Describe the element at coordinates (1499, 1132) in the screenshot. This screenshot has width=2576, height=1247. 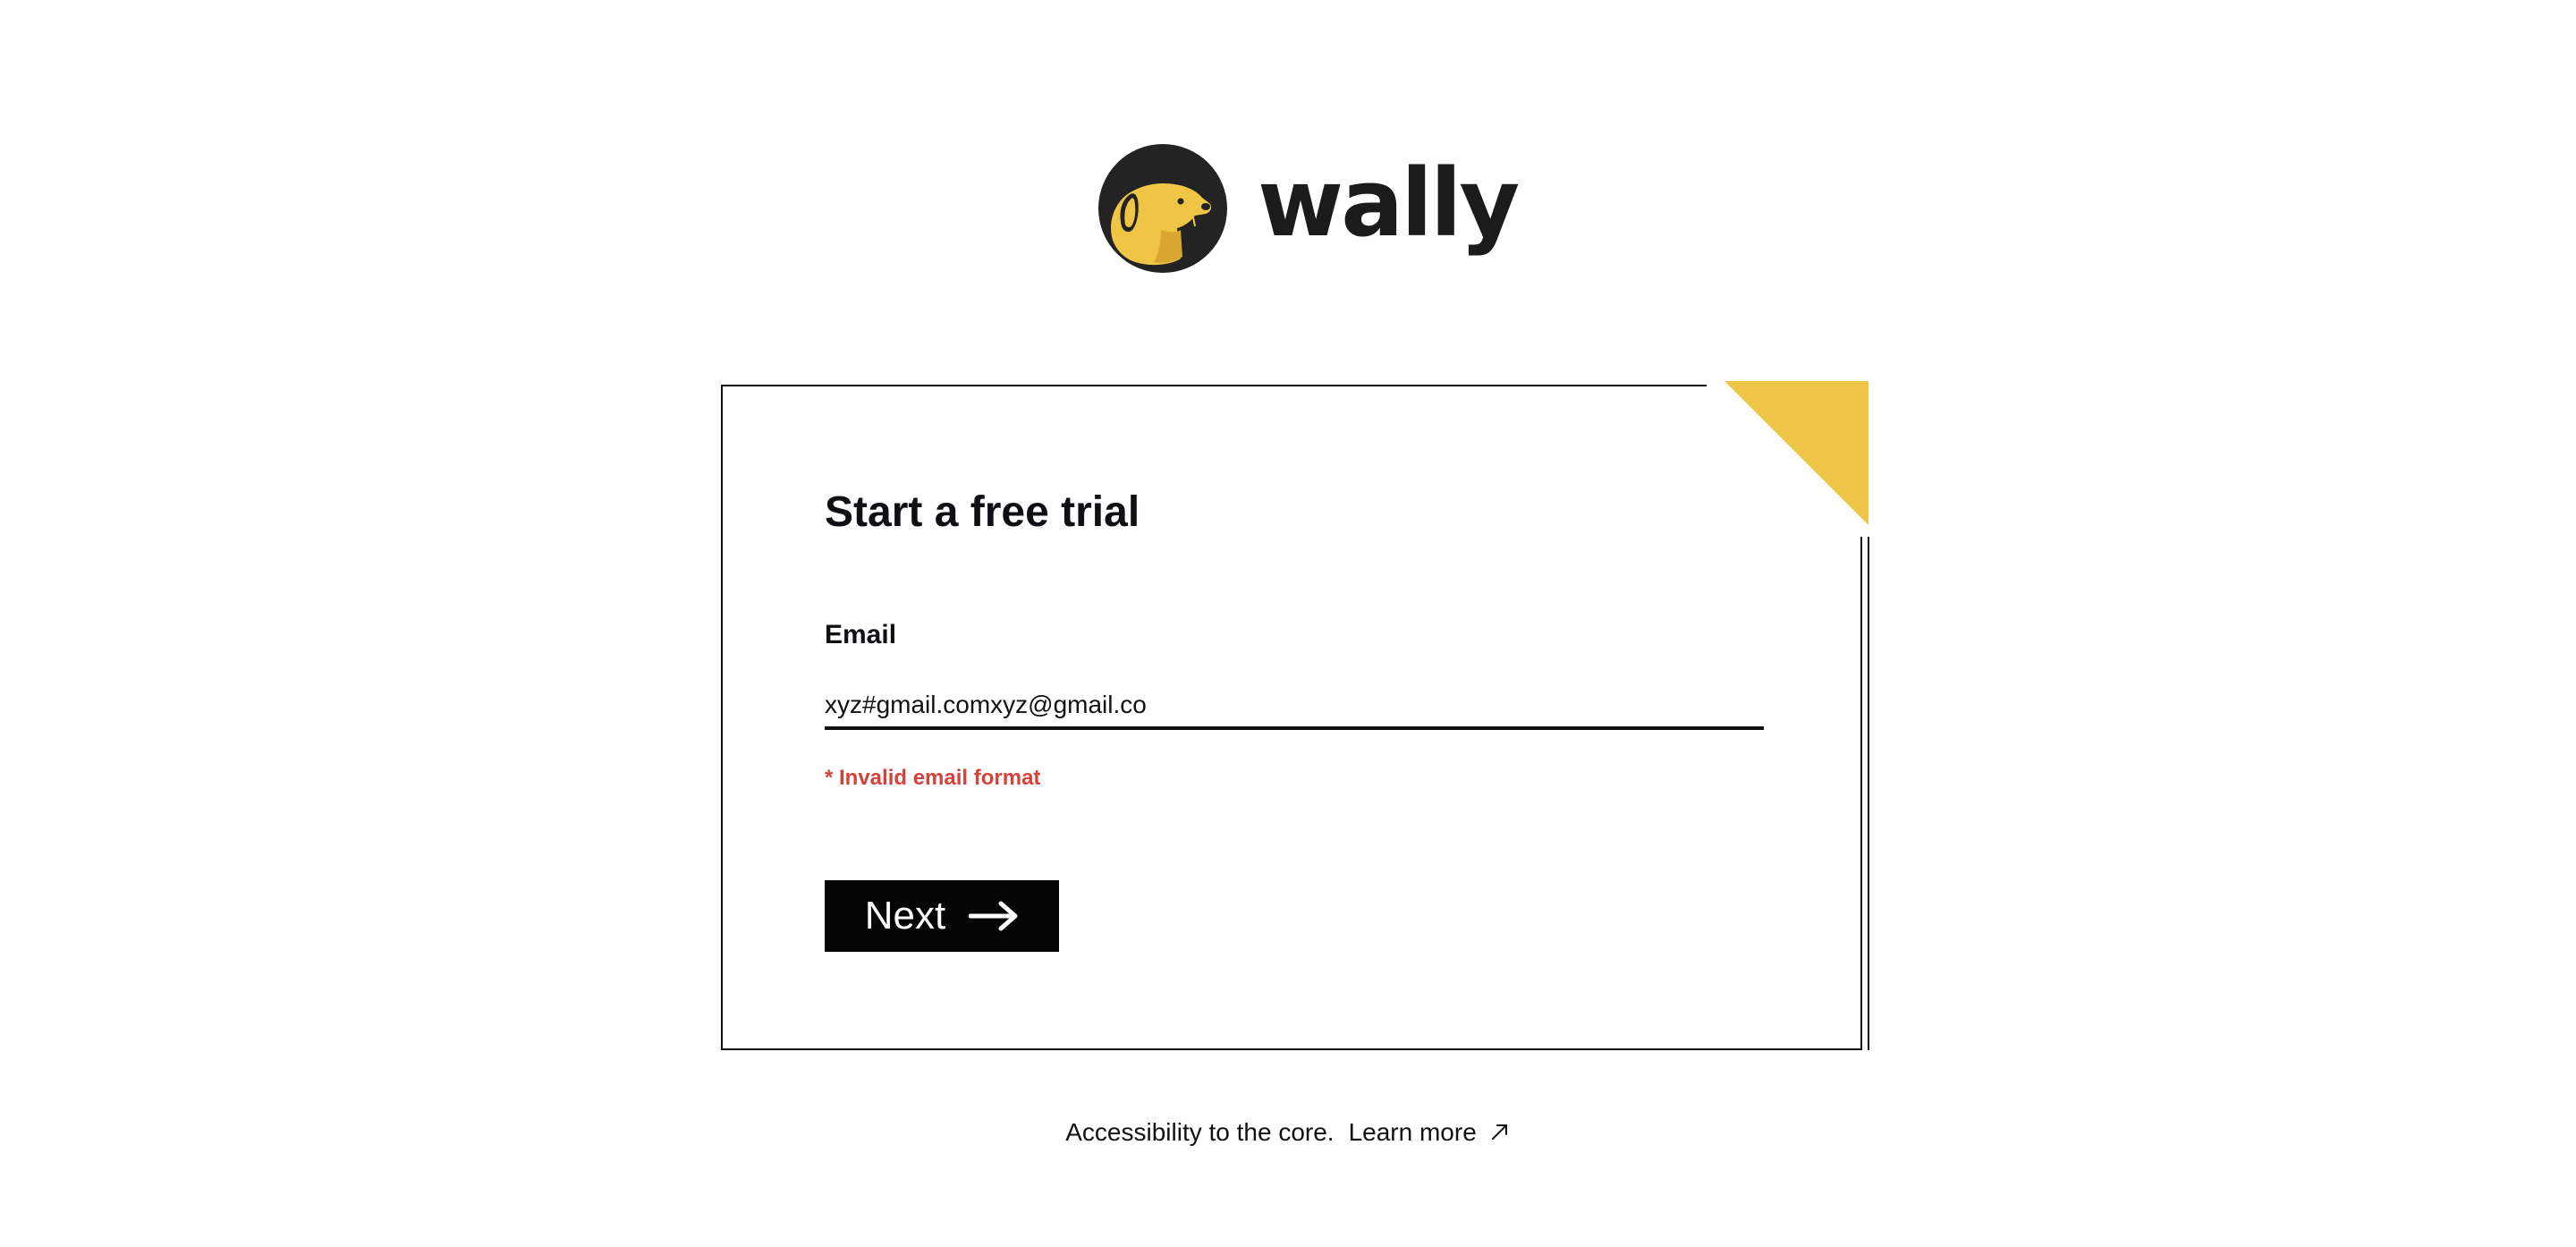
I see `external-link-arrow-icon` at that location.